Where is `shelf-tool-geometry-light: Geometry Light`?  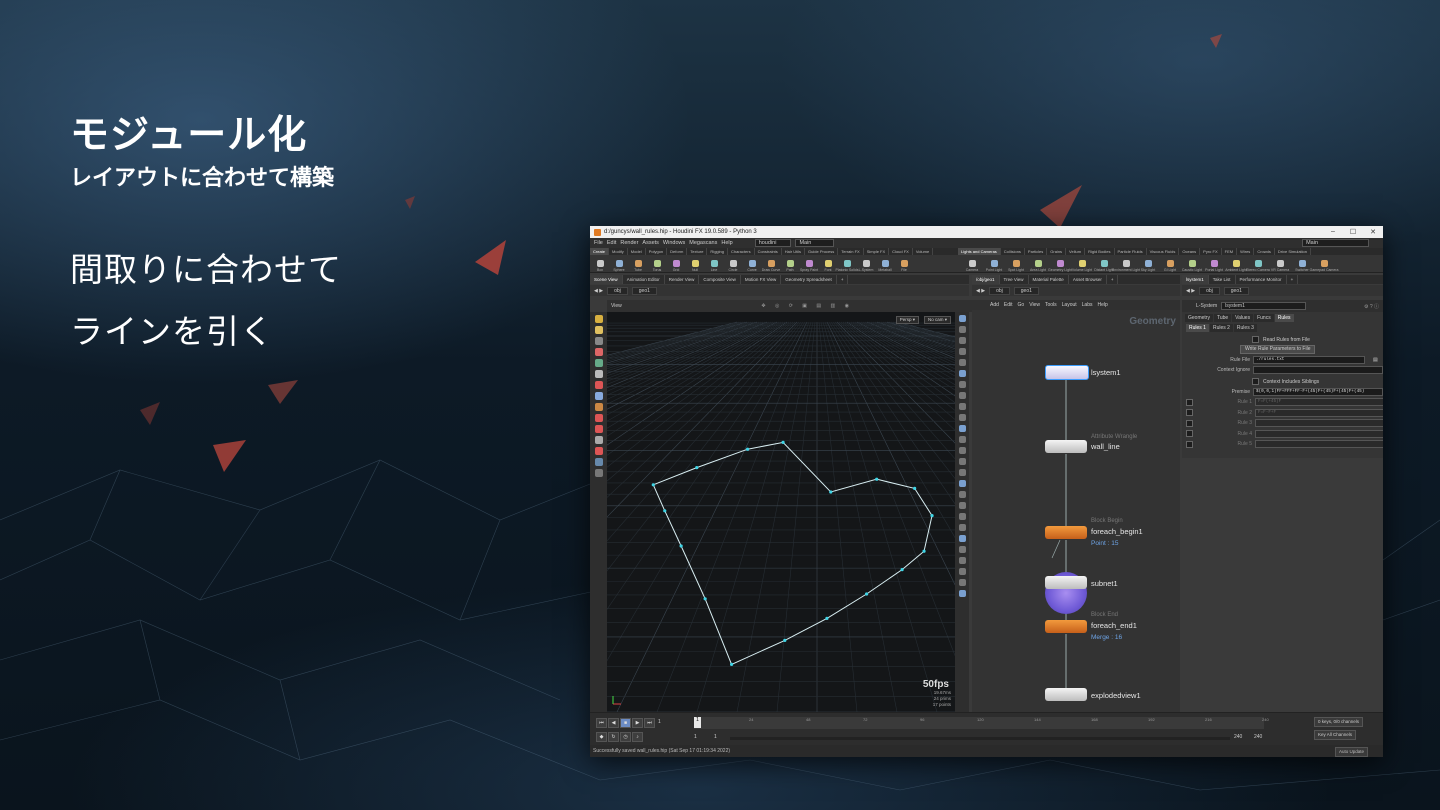 shelf-tool-geometry-light: Geometry Light is located at coordinates (1060, 266).